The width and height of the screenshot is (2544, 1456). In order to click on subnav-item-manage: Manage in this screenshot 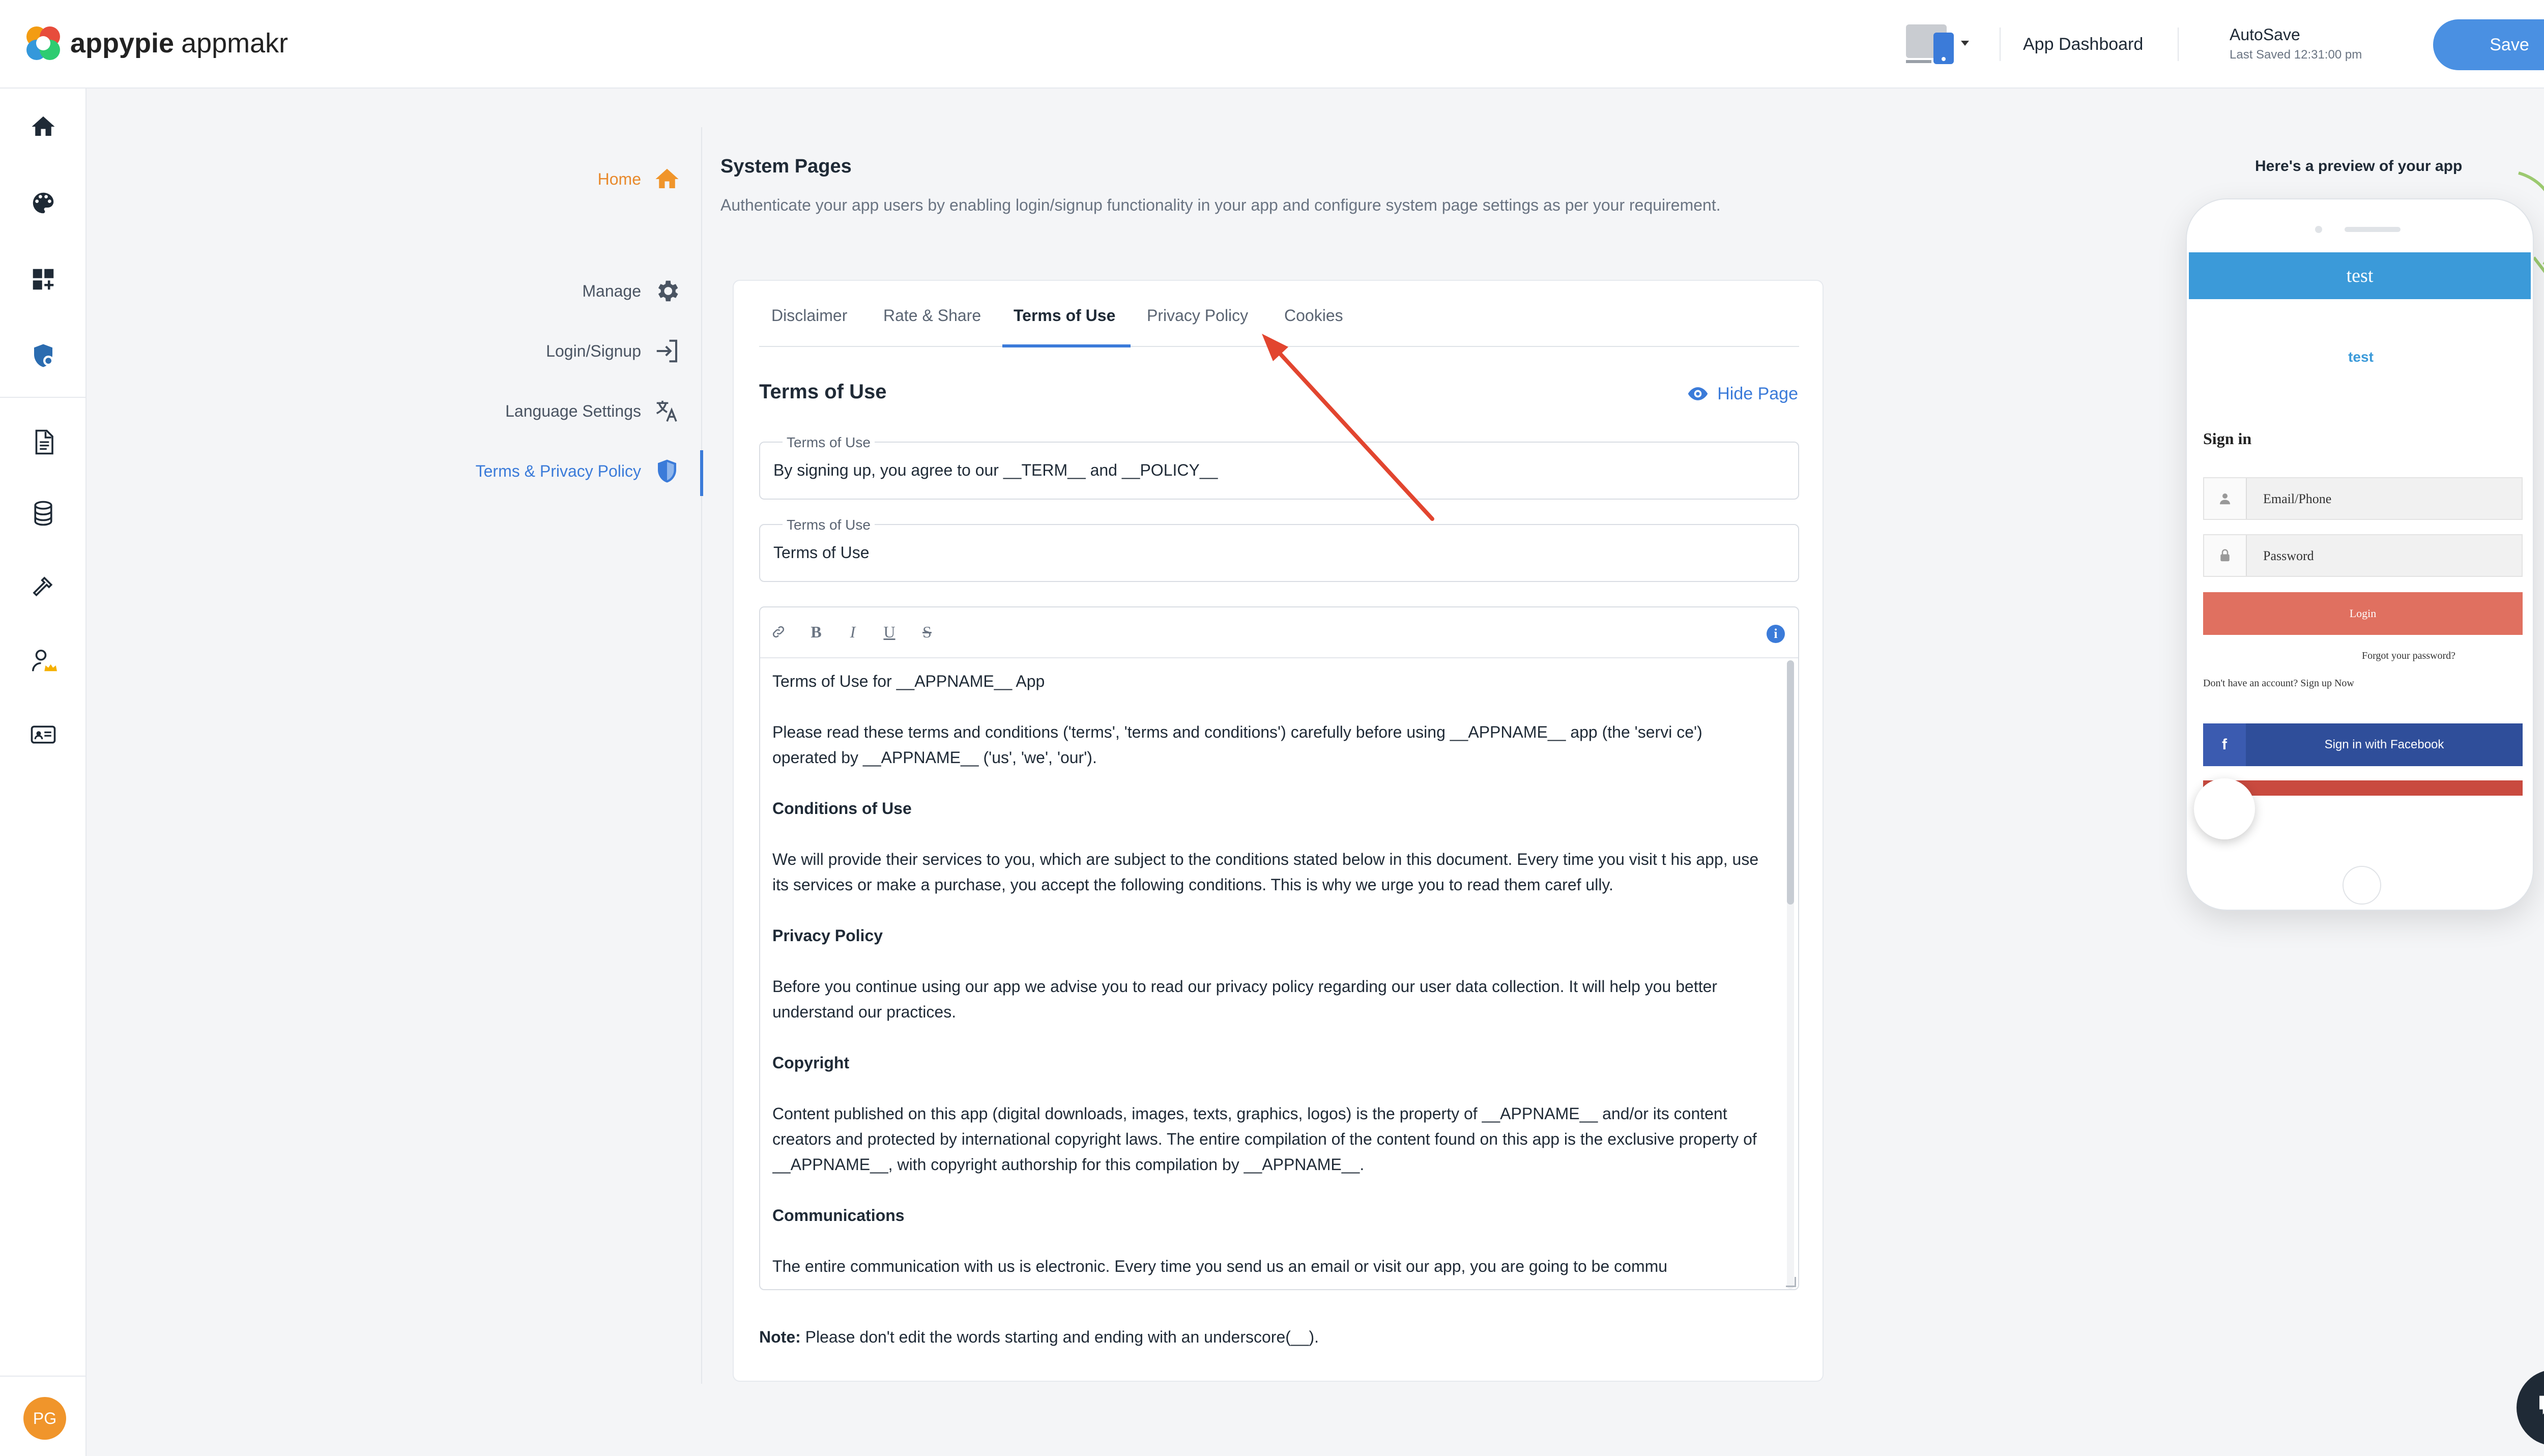, I will do `click(631, 291)`.